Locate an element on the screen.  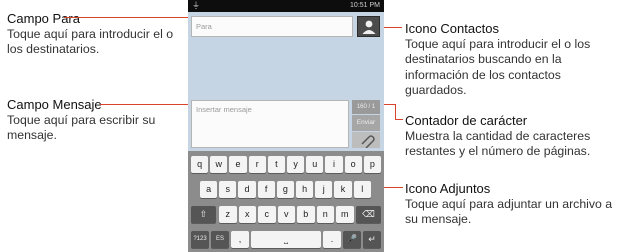
status-time: 10:51 PM is located at coordinates (365, 5).